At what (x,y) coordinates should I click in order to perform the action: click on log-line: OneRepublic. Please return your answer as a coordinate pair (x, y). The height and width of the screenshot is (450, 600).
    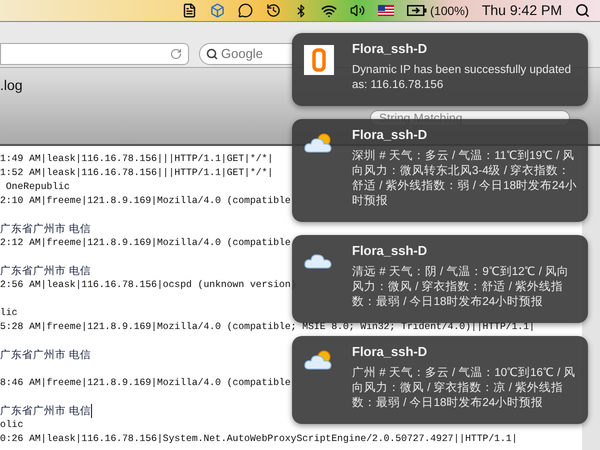
    Looking at the image, I should click on (37, 187).